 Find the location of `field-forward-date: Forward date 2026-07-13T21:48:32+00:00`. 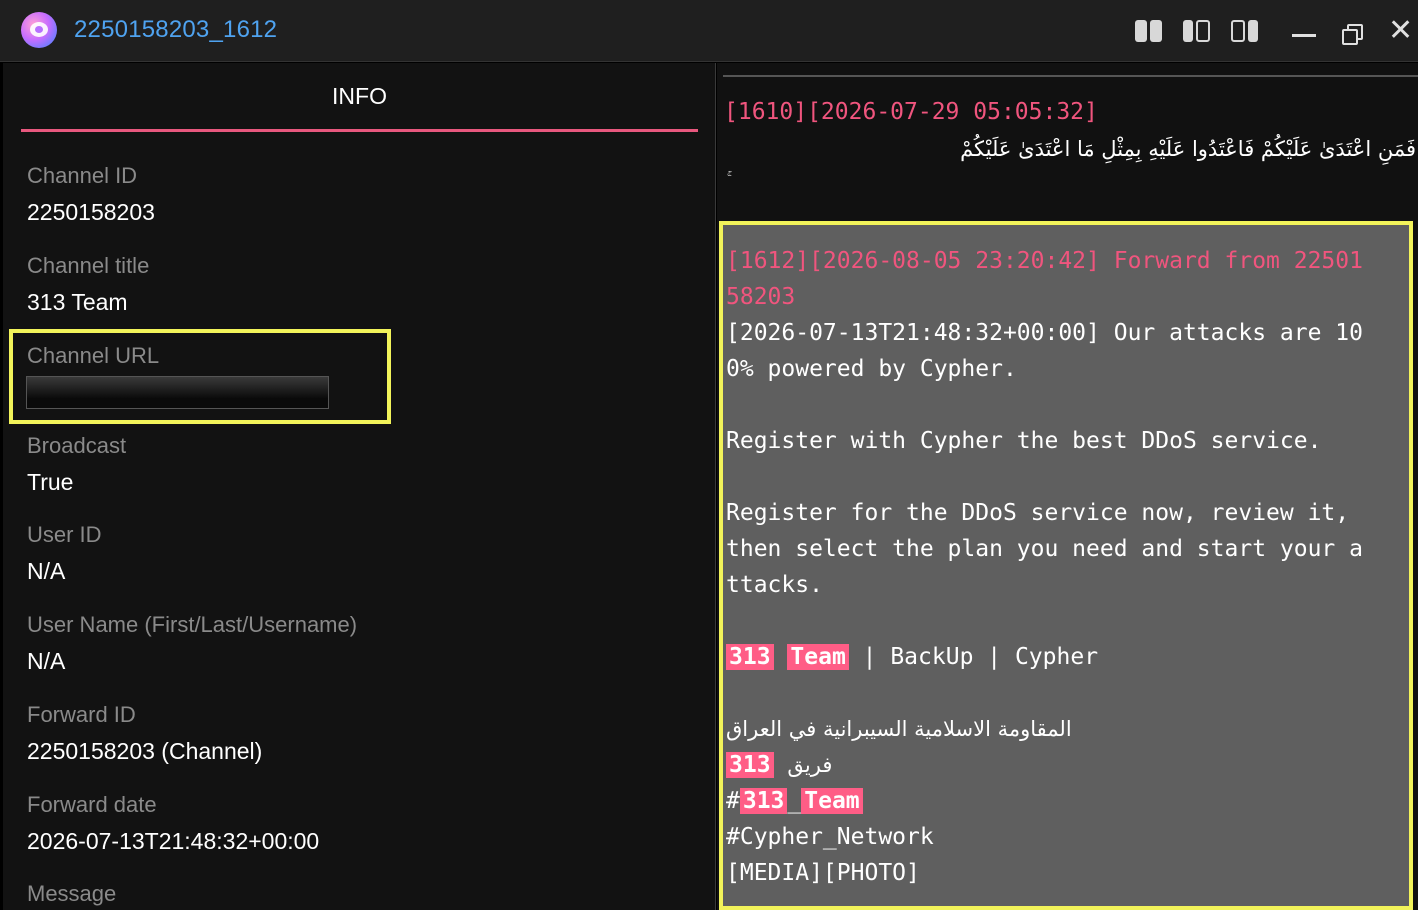

field-forward-date: Forward date 2026-07-13T21:48:32+00:00 is located at coordinates (173, 823).